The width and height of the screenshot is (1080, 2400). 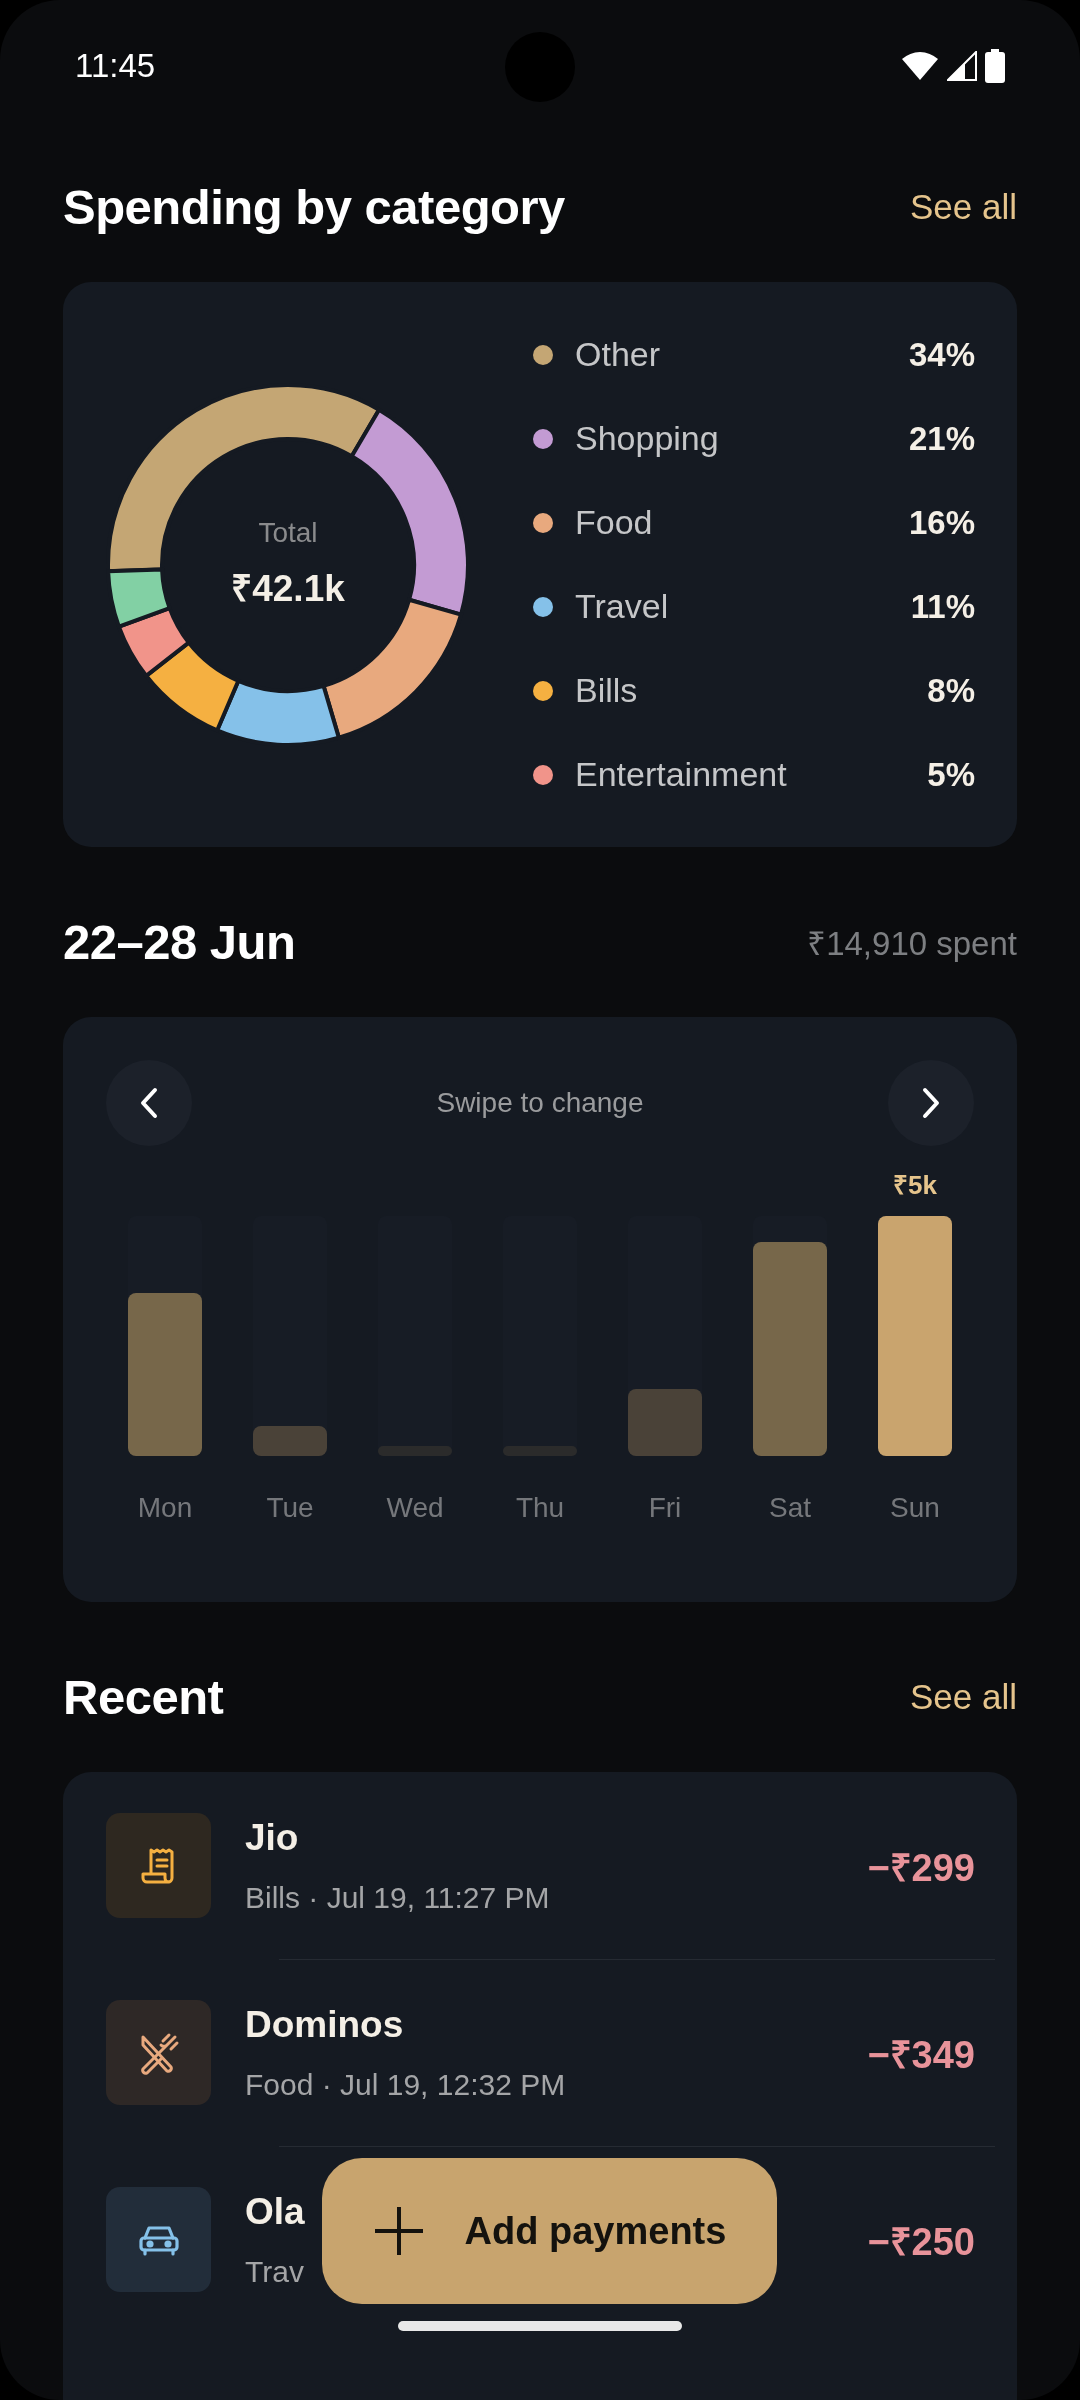 What do you see at coordinates (288, 589) in the screenshot?
I see `total-amount: ₹42.1k` at bounding box center [288, 589].